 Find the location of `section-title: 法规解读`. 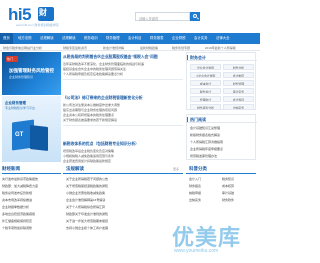

section-title: 法规解读 is located at coordinates (75, 168).